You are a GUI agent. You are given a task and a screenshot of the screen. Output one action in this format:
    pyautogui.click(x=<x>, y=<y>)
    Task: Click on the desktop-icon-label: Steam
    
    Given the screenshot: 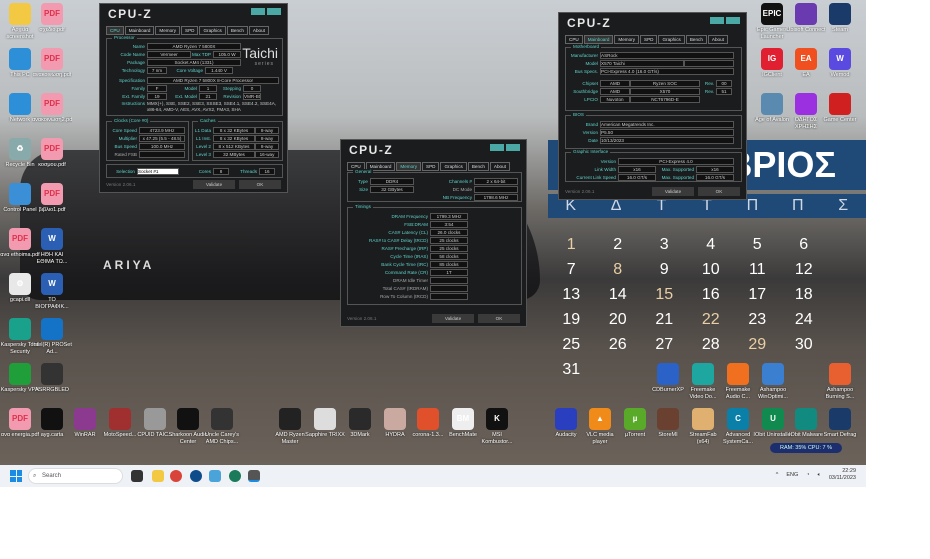 What is the action you would take?
    pyautogui.click(x=840, y=30)
    